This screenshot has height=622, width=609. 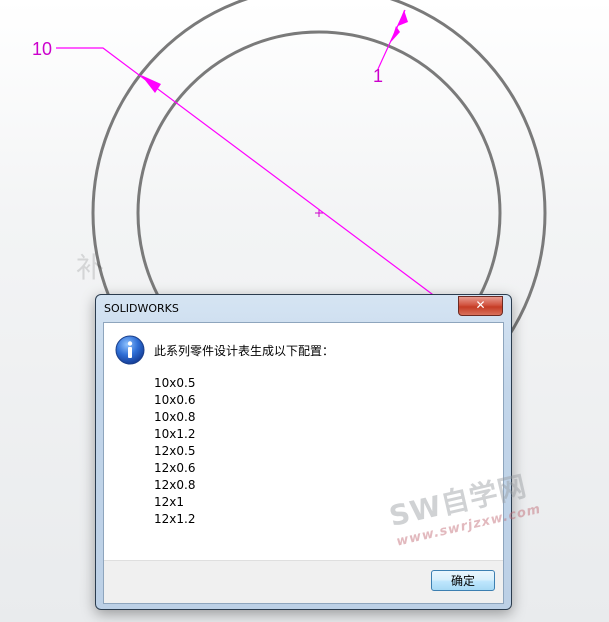 What do you see at coordinates (463, 580) in the screenshot?
I see `ok-button: 确定` at bounding box center [463, 580].